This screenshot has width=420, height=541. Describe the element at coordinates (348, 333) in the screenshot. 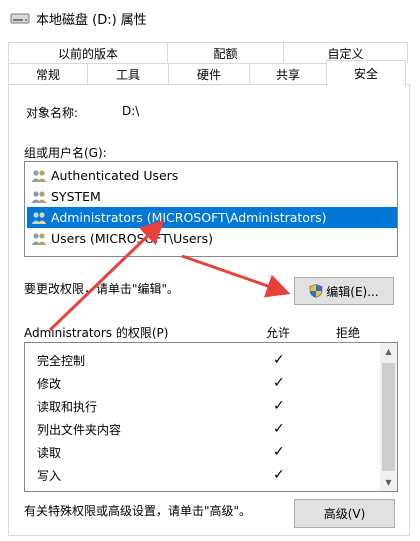

I see `deny-column-header: 拒绝` at that location.